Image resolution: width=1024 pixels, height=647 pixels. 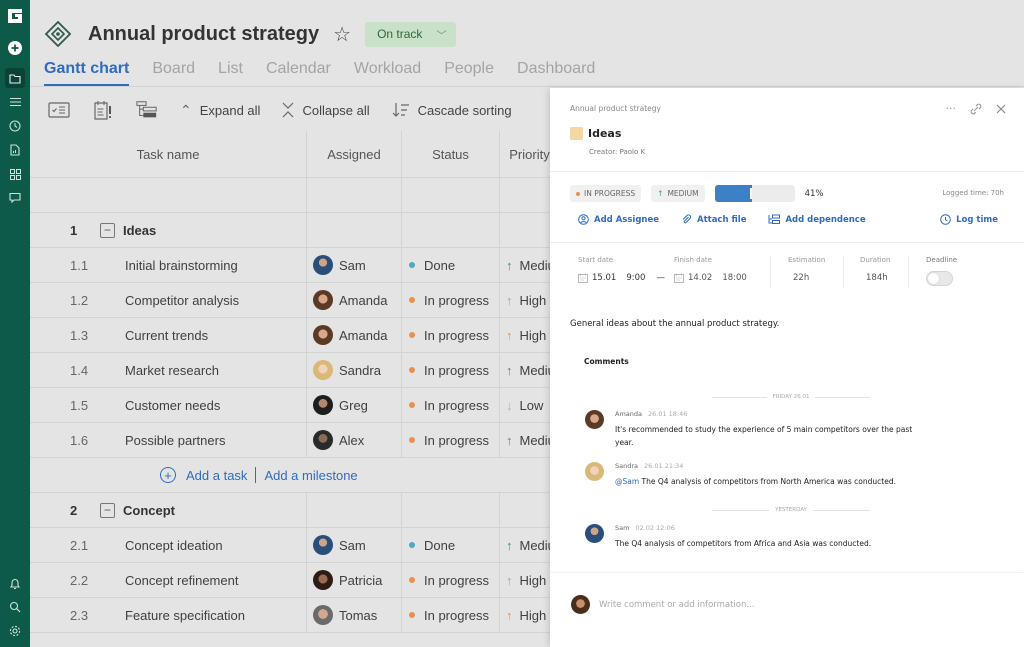 What do you see at coordinates (353, 440) in the screenshot?
I see `assignee-cell: Alex` at bounding box center [353, 440].